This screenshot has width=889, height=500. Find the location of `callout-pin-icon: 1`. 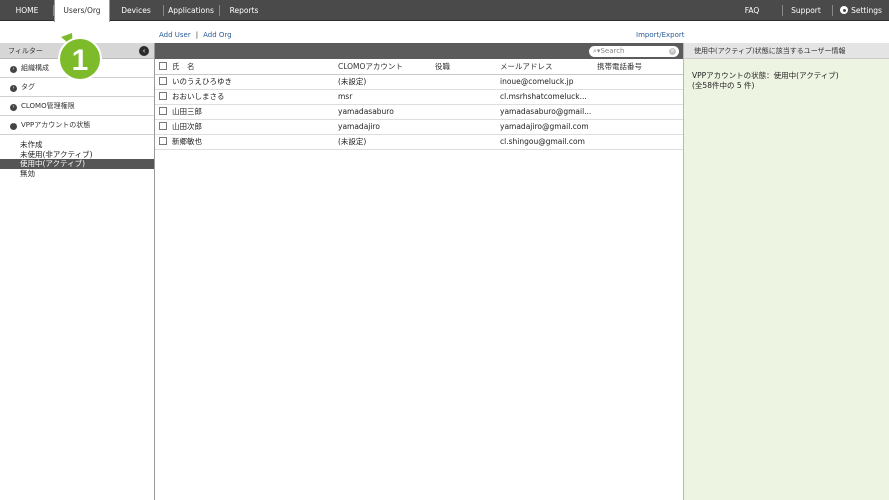

callout-pin-icon: 1 is located at coordinates (80, 57).